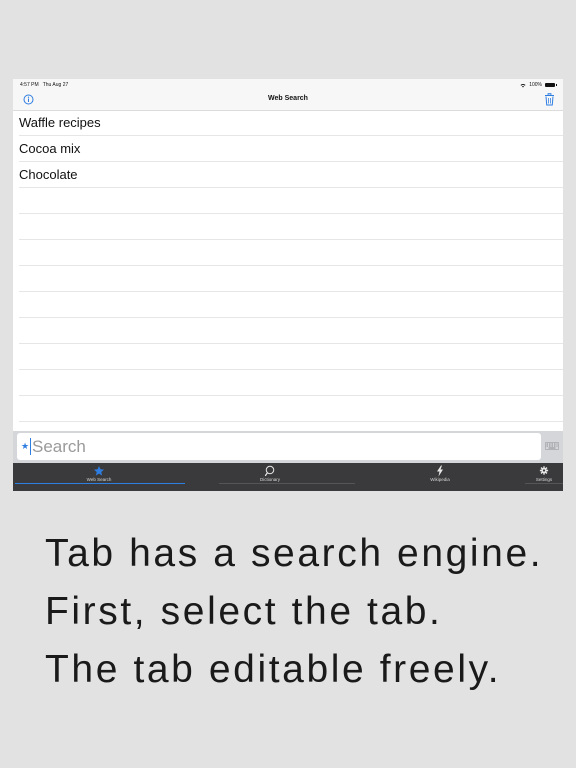 Image resolution: width=576 pixels, height=768 pixels. What do you see at coordinates (291, 175) in the screenshot?
I see `list-item: Chocolate` at bounding box center [291, 175].